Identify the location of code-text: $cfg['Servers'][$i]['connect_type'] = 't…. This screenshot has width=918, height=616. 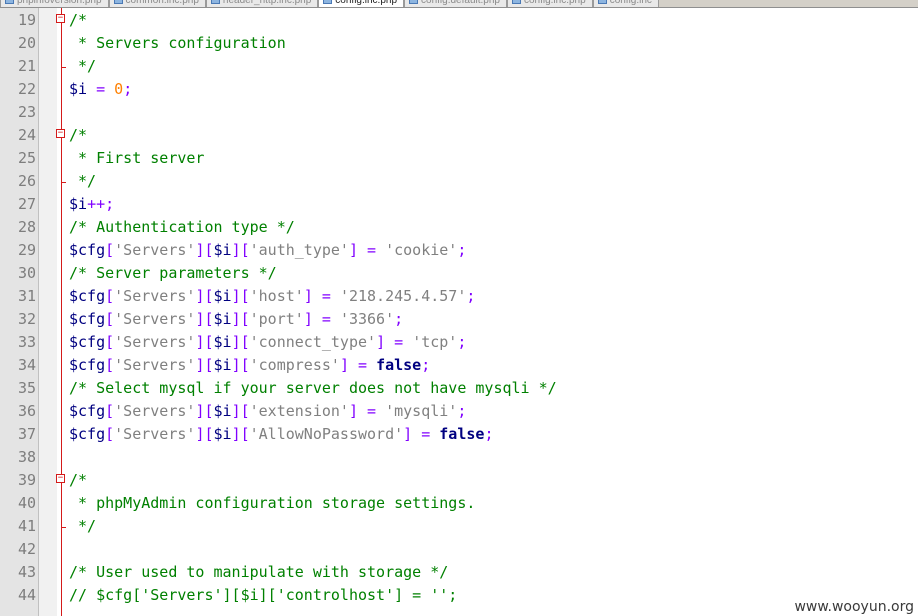
(267, 342).